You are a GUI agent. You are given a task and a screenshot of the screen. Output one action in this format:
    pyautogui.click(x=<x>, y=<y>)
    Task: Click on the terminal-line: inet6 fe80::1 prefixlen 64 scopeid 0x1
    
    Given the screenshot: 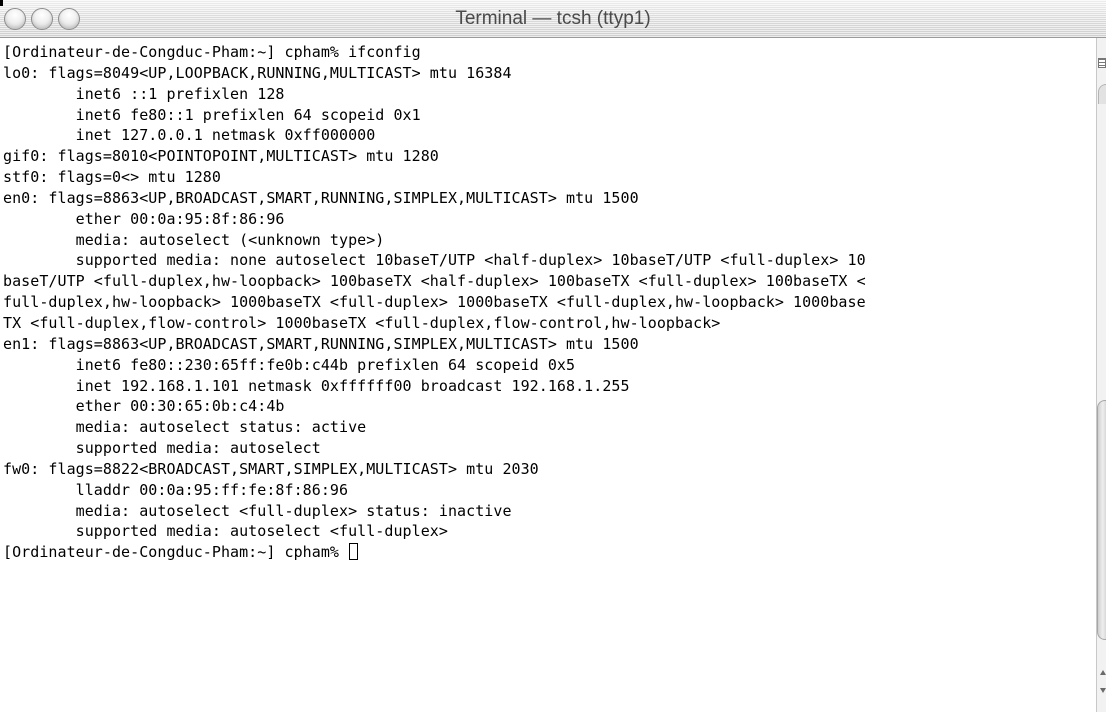 What is the action you would take?
    pyautogui.click(x=212, y=114)
    